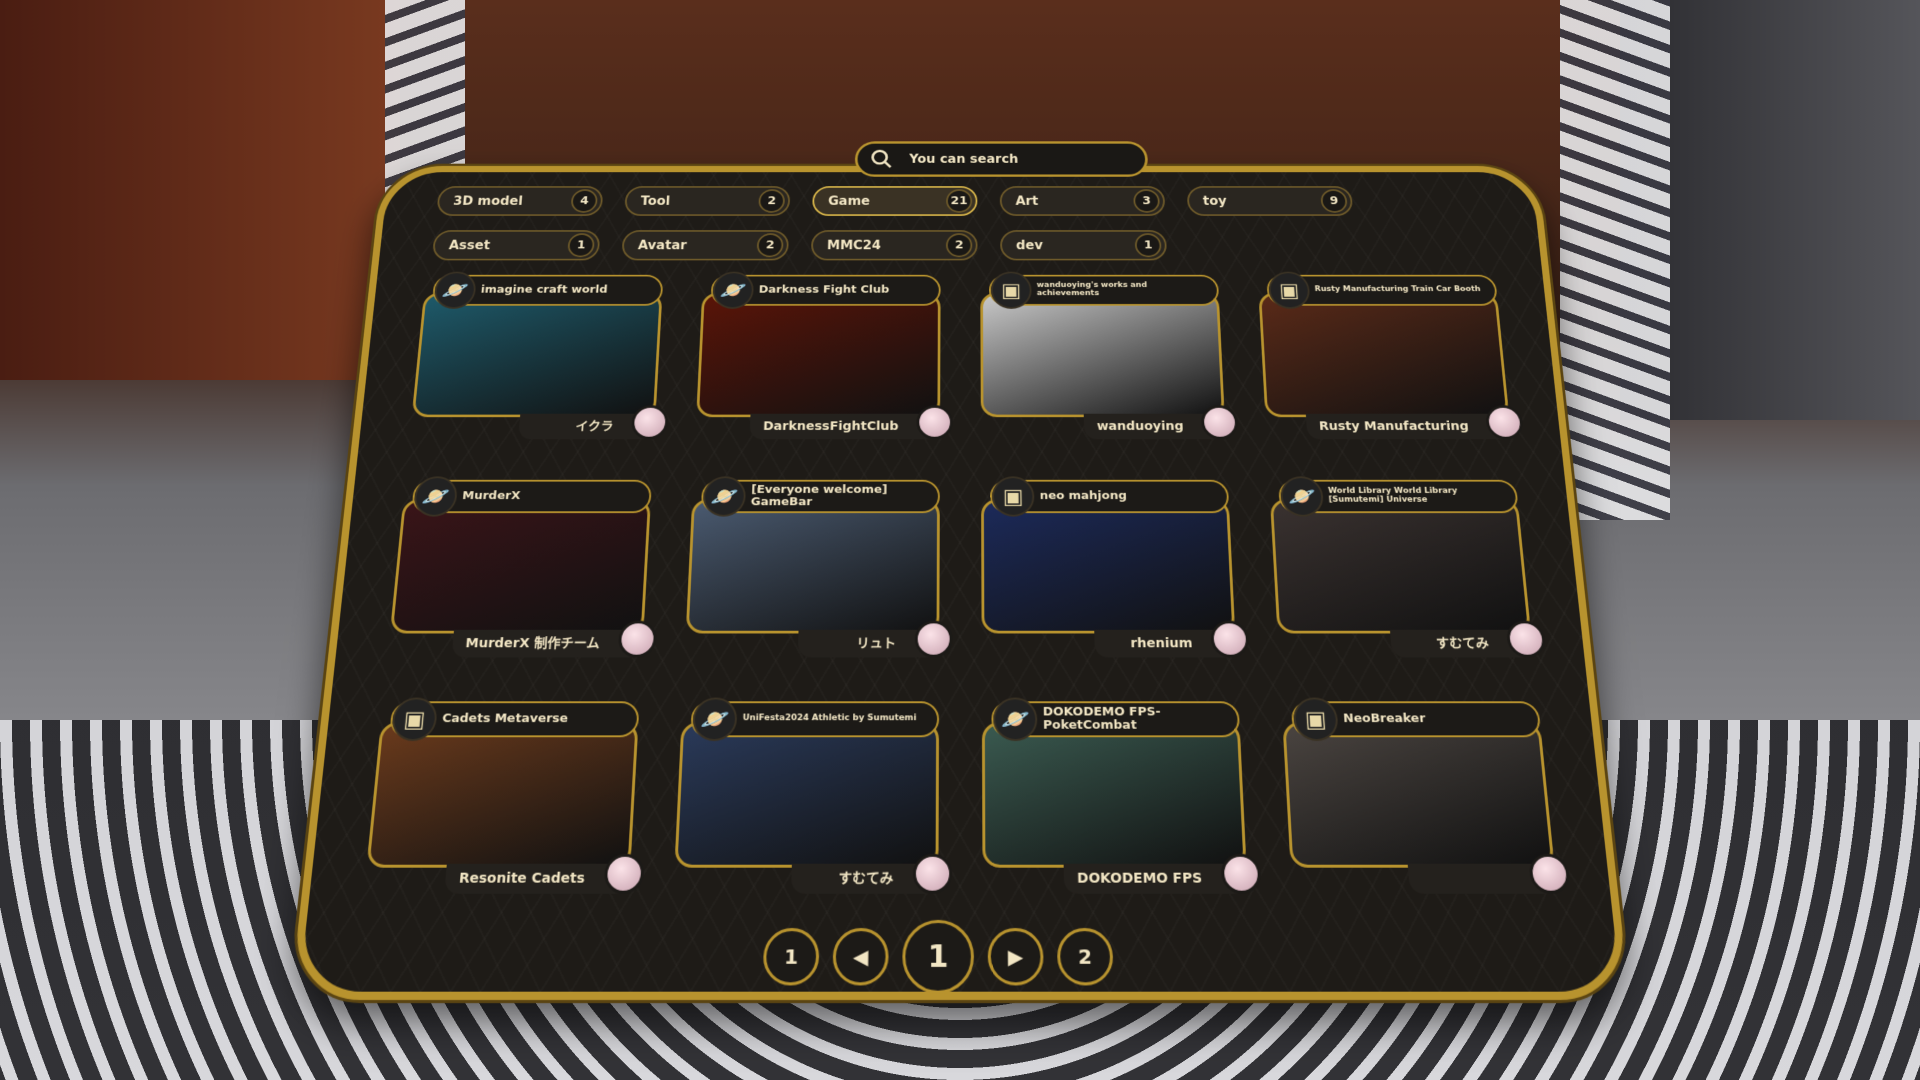  What do you see at coordinates (849, 201) in the screenshot?
I see `tag-label: Game` at bounding box center [849, 201].